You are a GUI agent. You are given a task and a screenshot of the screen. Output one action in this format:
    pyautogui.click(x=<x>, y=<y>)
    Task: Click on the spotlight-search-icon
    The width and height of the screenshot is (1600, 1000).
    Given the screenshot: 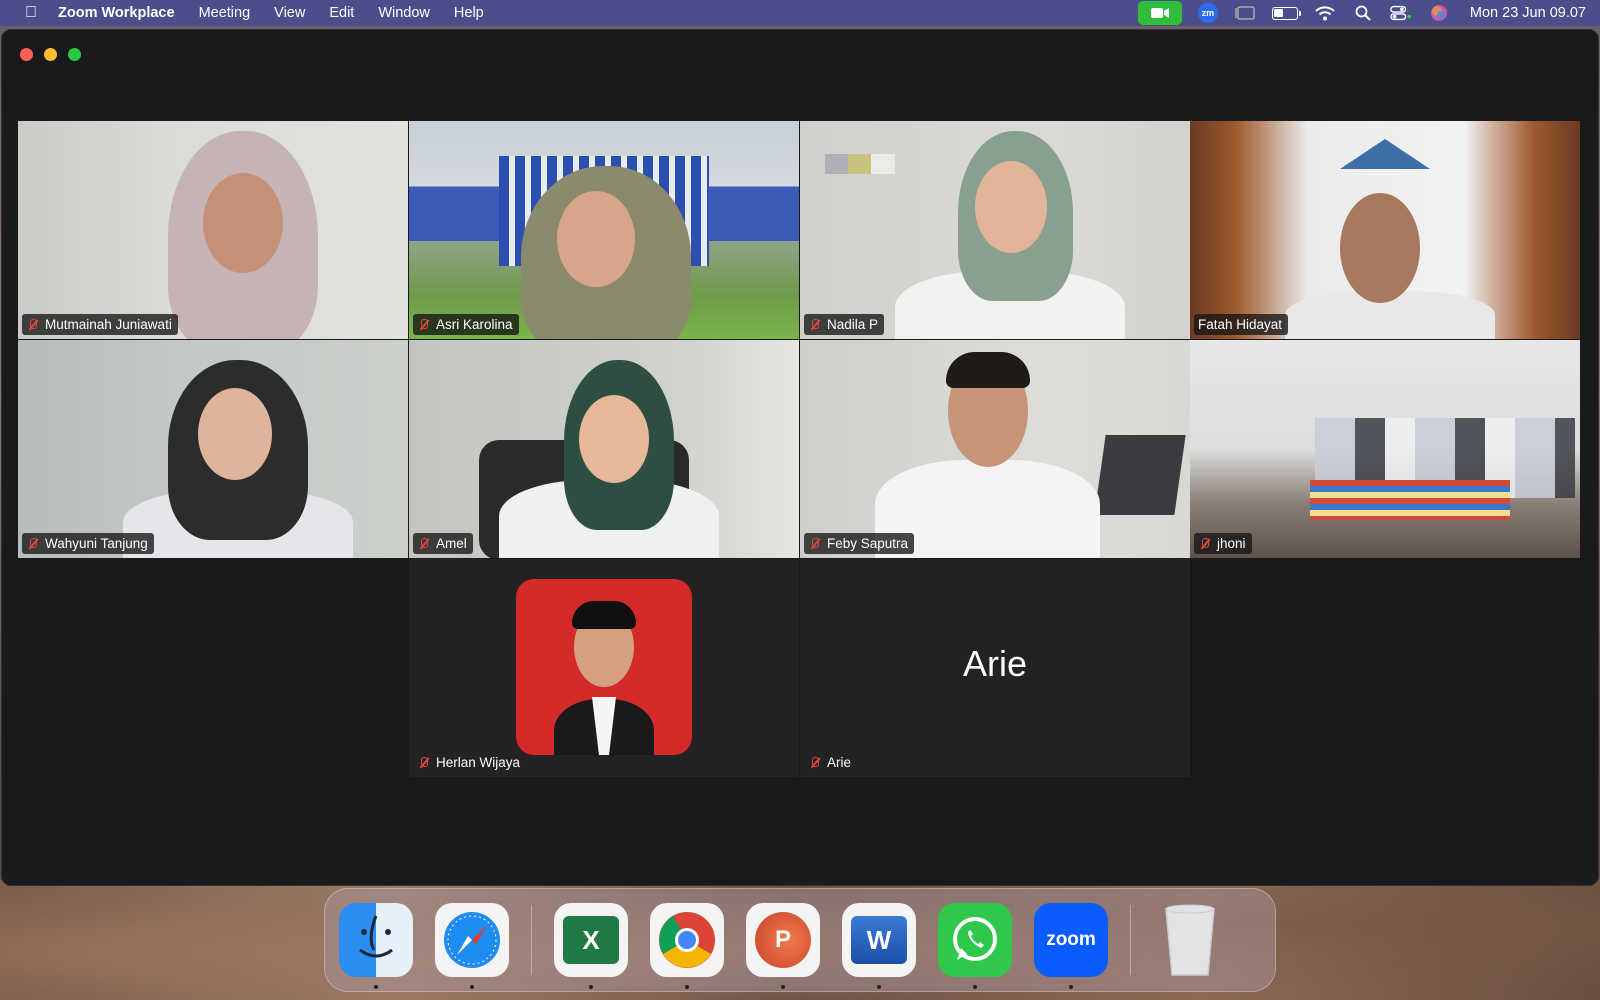 What is the action you would take?
    pyautogui.click(x=1363, y=13)
    